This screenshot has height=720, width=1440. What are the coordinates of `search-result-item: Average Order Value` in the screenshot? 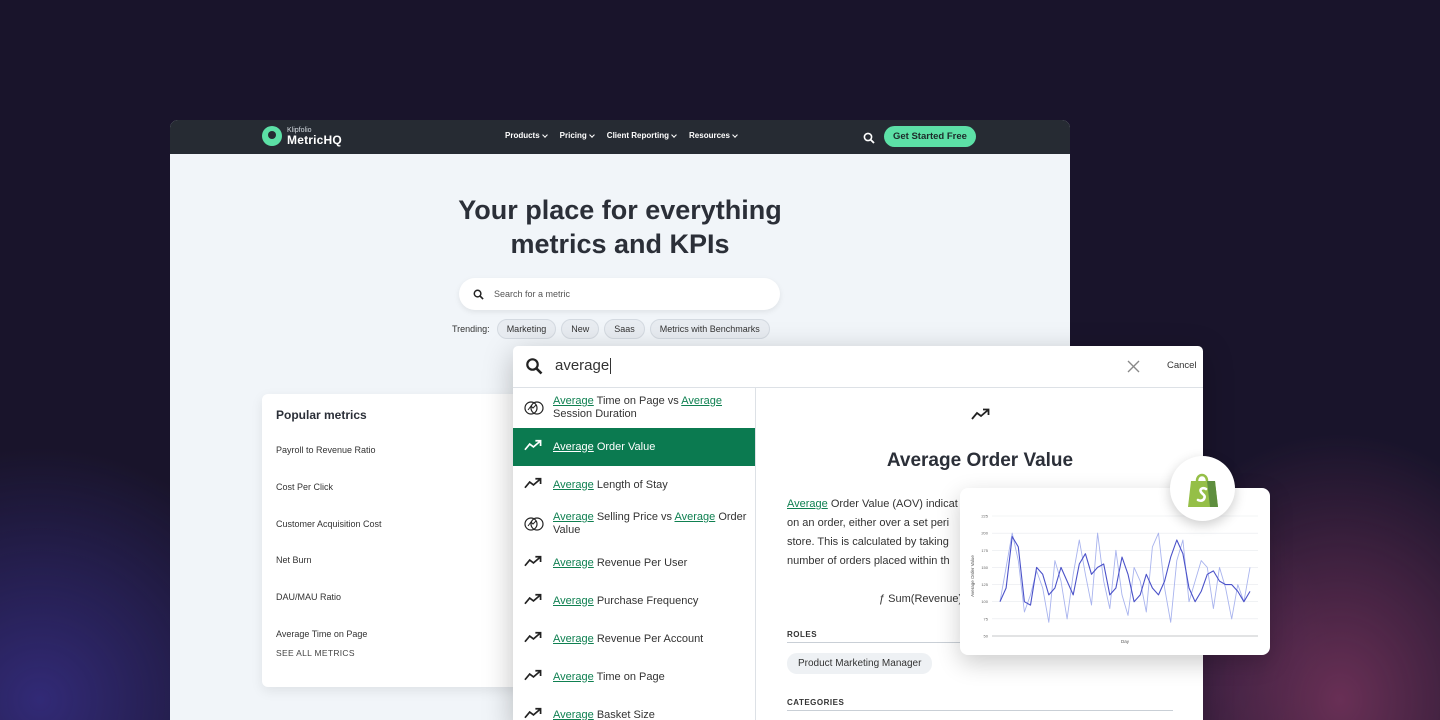 It's located at (634, 447).